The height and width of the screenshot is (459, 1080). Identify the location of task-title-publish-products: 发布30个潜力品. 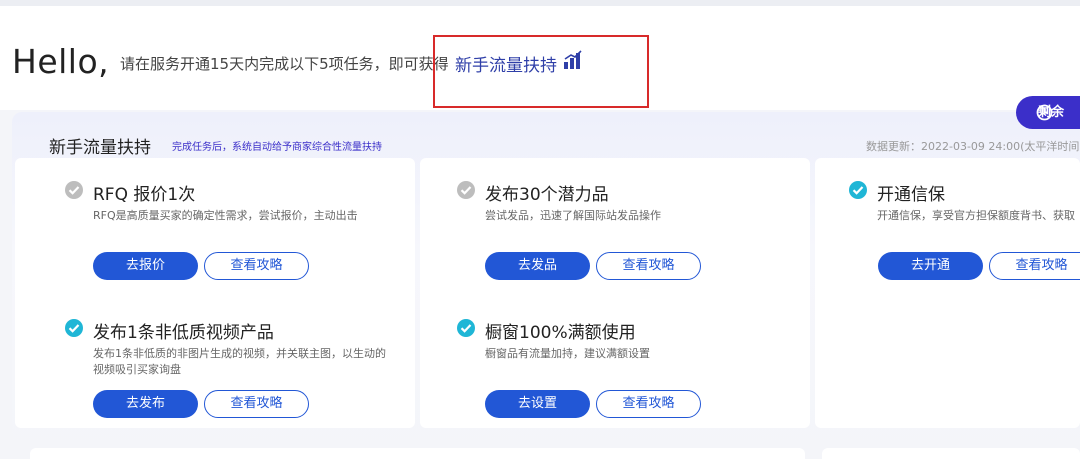
(547, 195).